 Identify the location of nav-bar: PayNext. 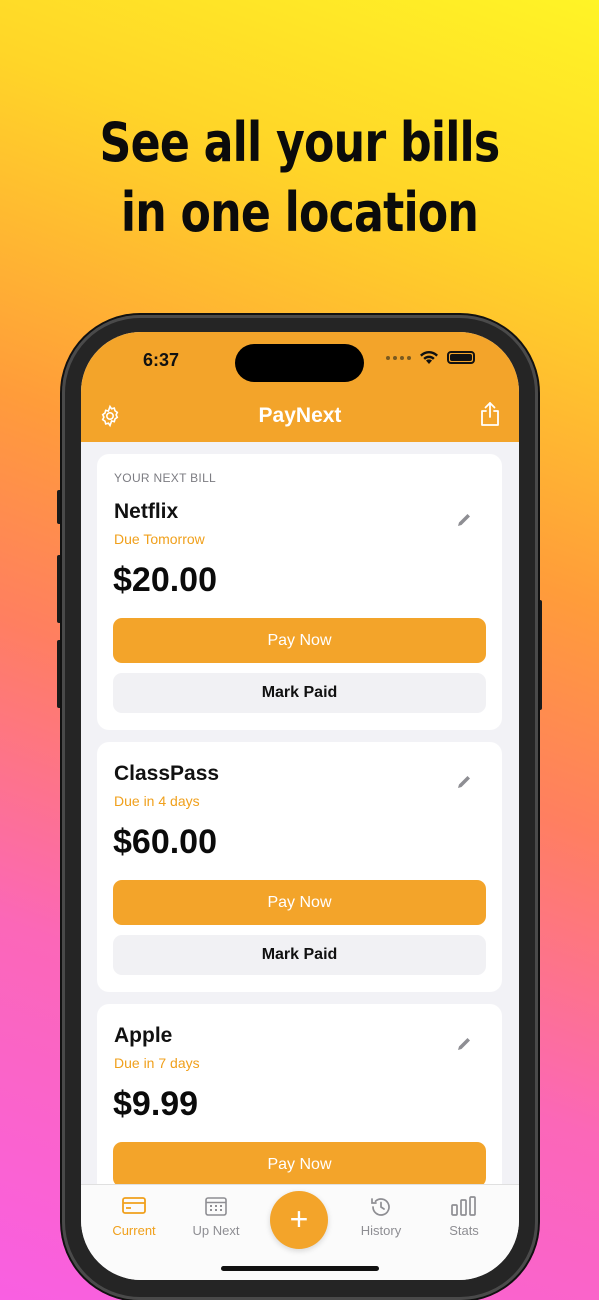
(300, 415).